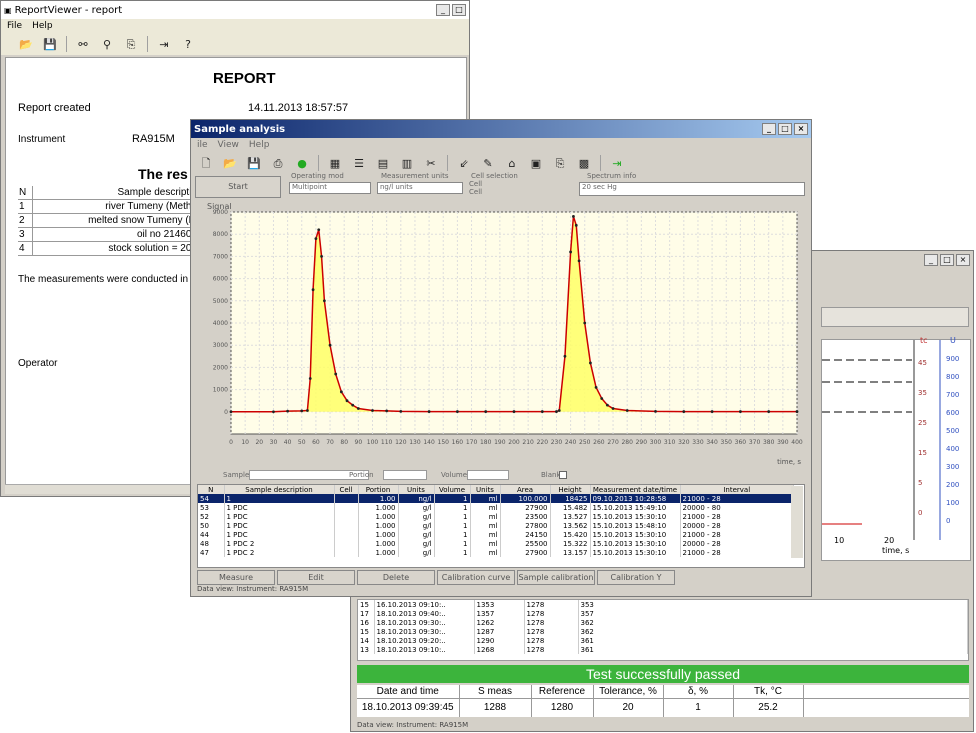 The height and width of the screenshot is (733, 976). Describe the element at coordinates (488, 475) in the screenshot. I see `volume-input` at that location.